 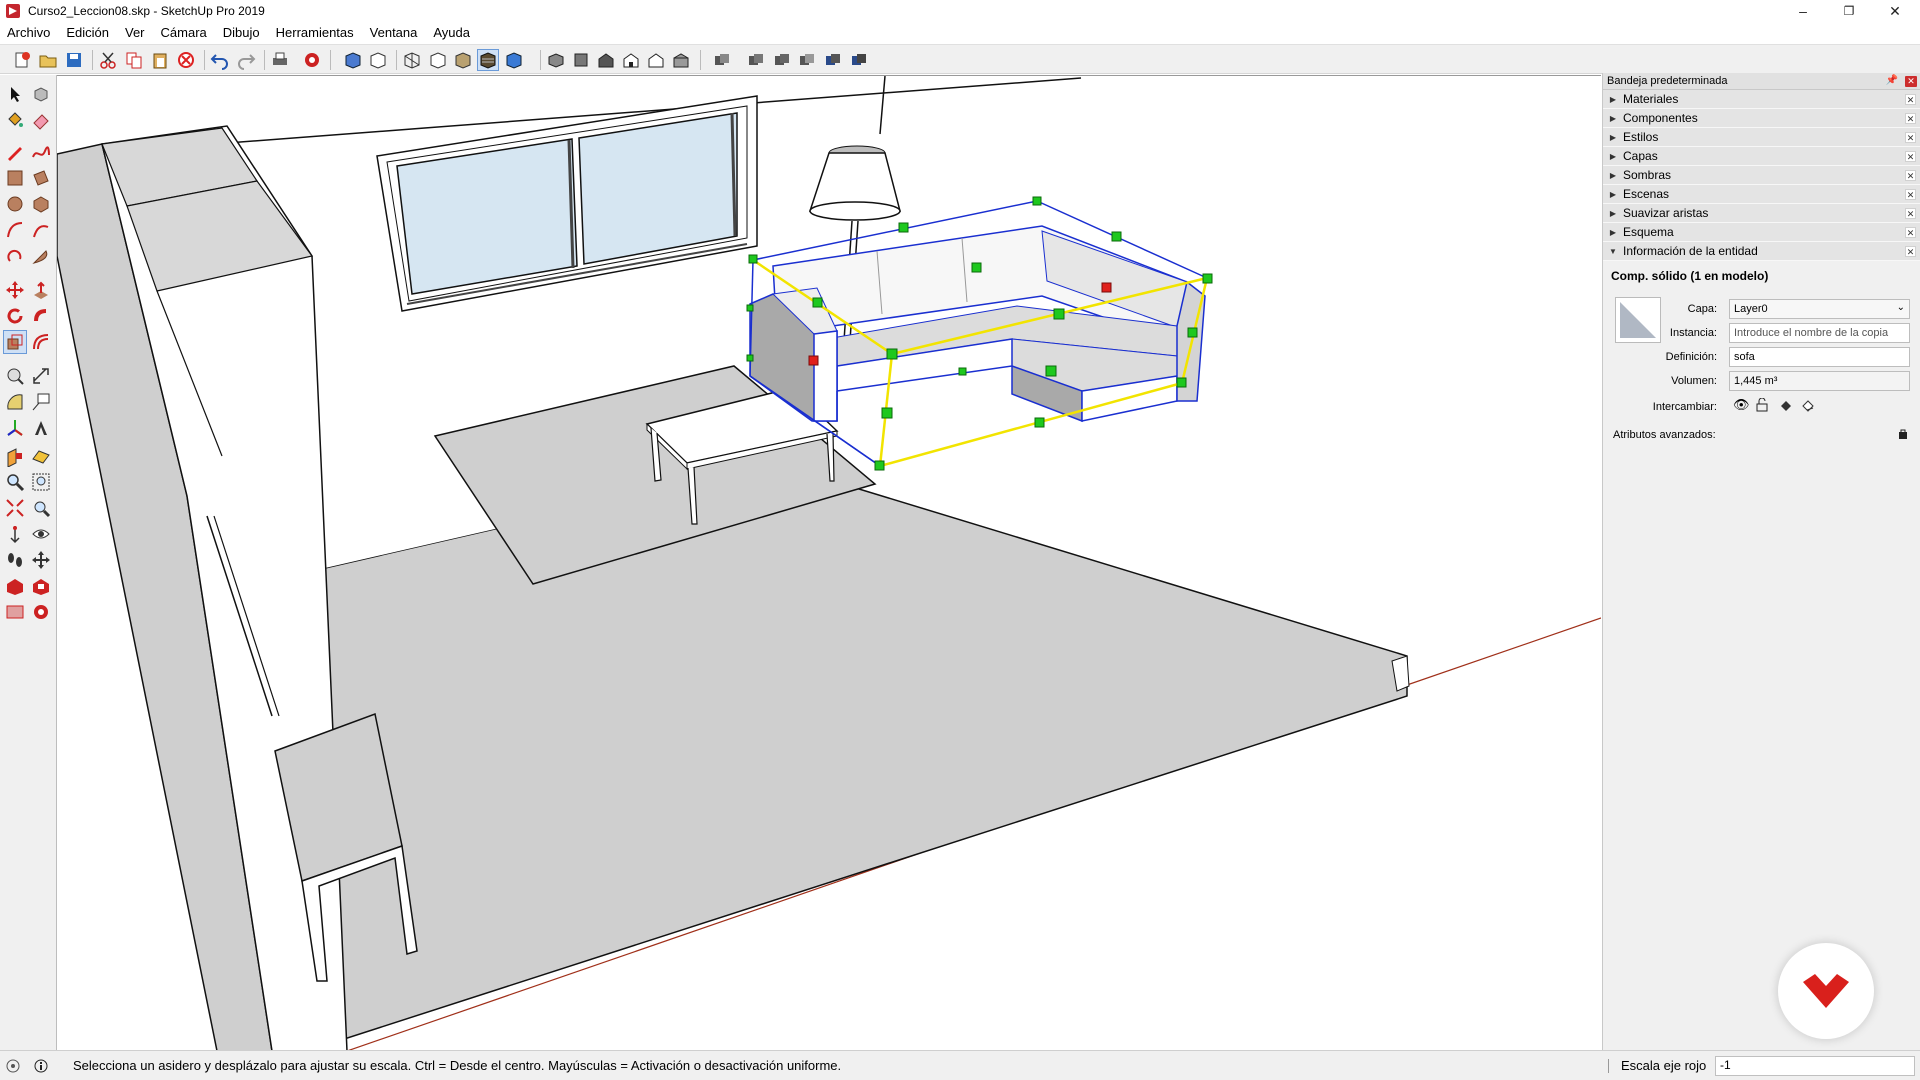 What do you see at coordinates (15, 428) in the screenshot?
I see `axes-icon` at bounding box center [15, 428].